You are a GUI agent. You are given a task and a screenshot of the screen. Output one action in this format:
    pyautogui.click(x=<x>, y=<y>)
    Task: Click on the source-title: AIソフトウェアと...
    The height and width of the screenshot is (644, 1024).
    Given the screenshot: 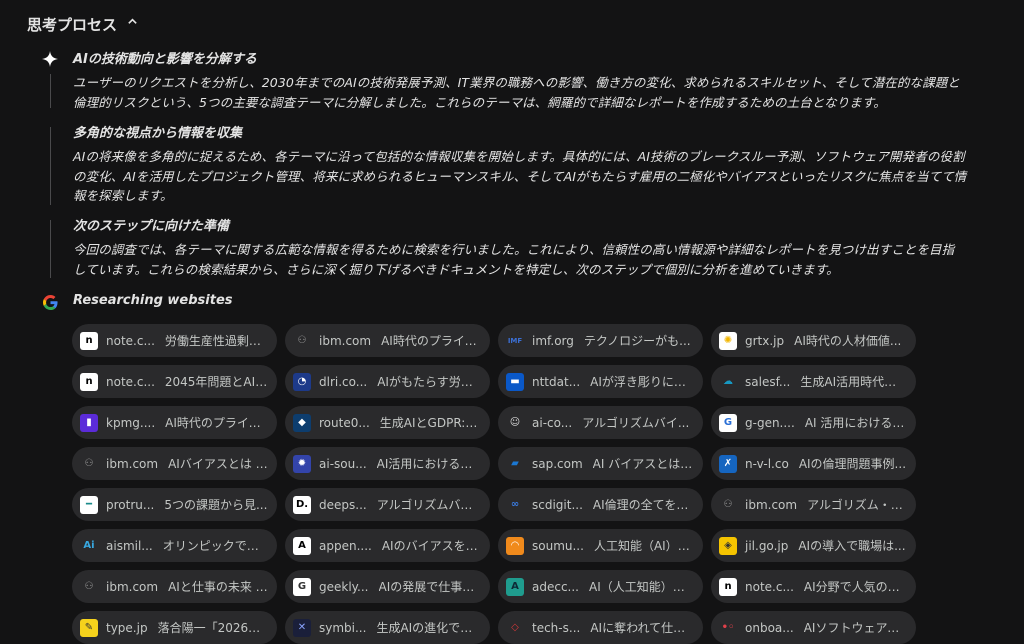 What is the action you would take?
    pyautogui.click(x=855, y=628)
    